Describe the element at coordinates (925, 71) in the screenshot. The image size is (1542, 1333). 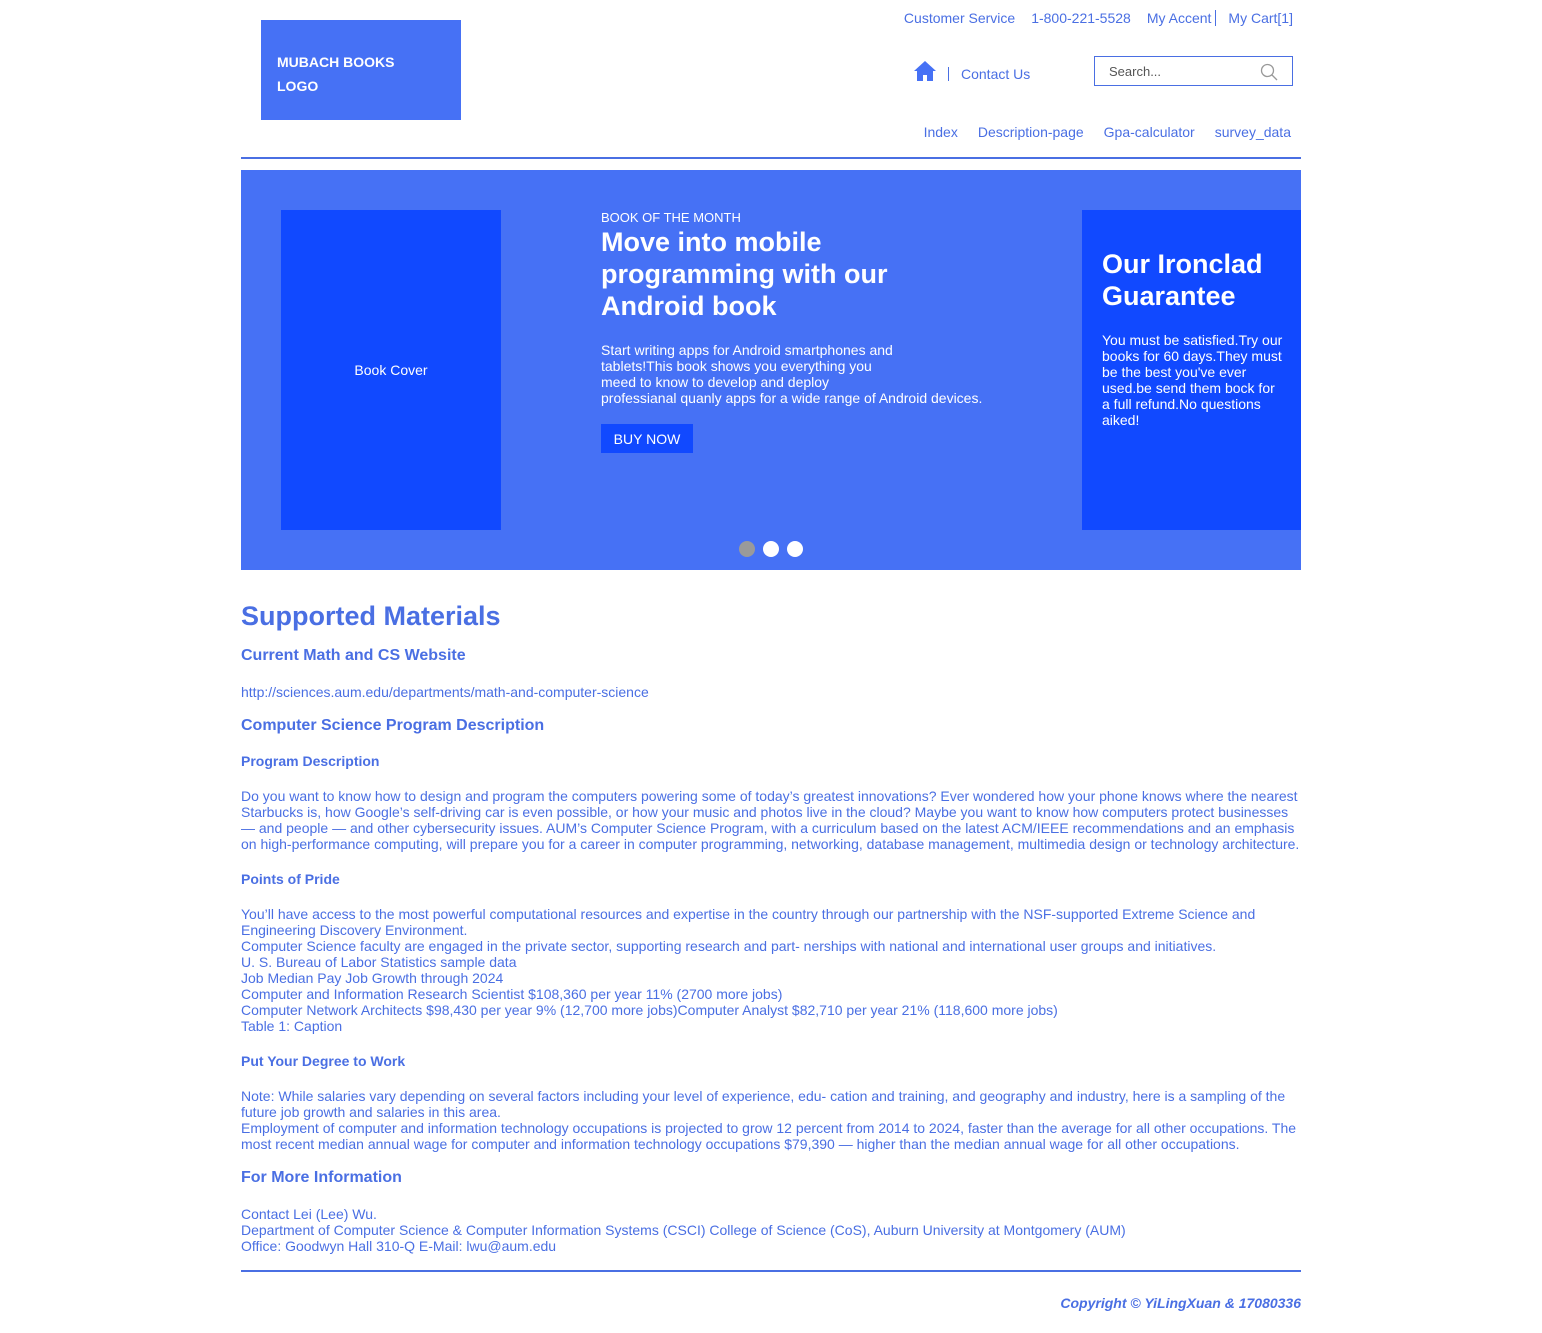
I see `home-icon` at that location.